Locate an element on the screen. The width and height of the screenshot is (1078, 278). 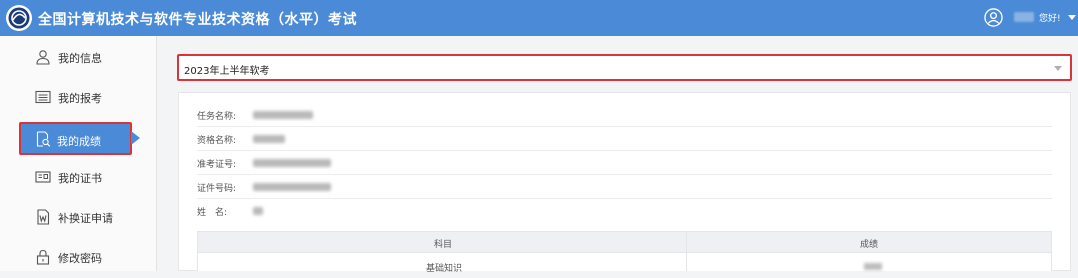
info-row-name: 姓 名: is located at coordinates (624, 211).